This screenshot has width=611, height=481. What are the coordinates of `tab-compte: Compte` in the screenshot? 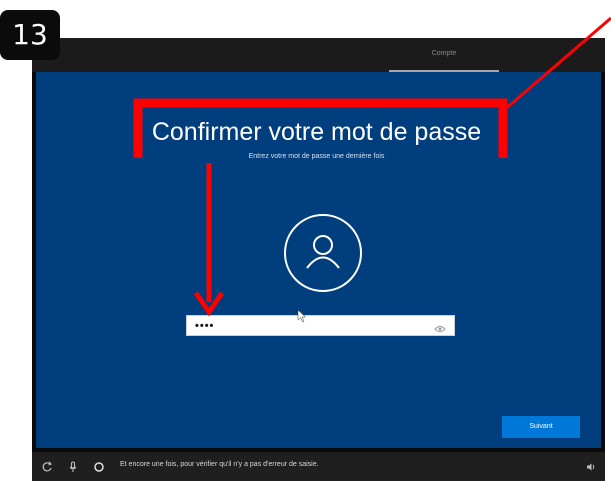 It's located at (444, 53).